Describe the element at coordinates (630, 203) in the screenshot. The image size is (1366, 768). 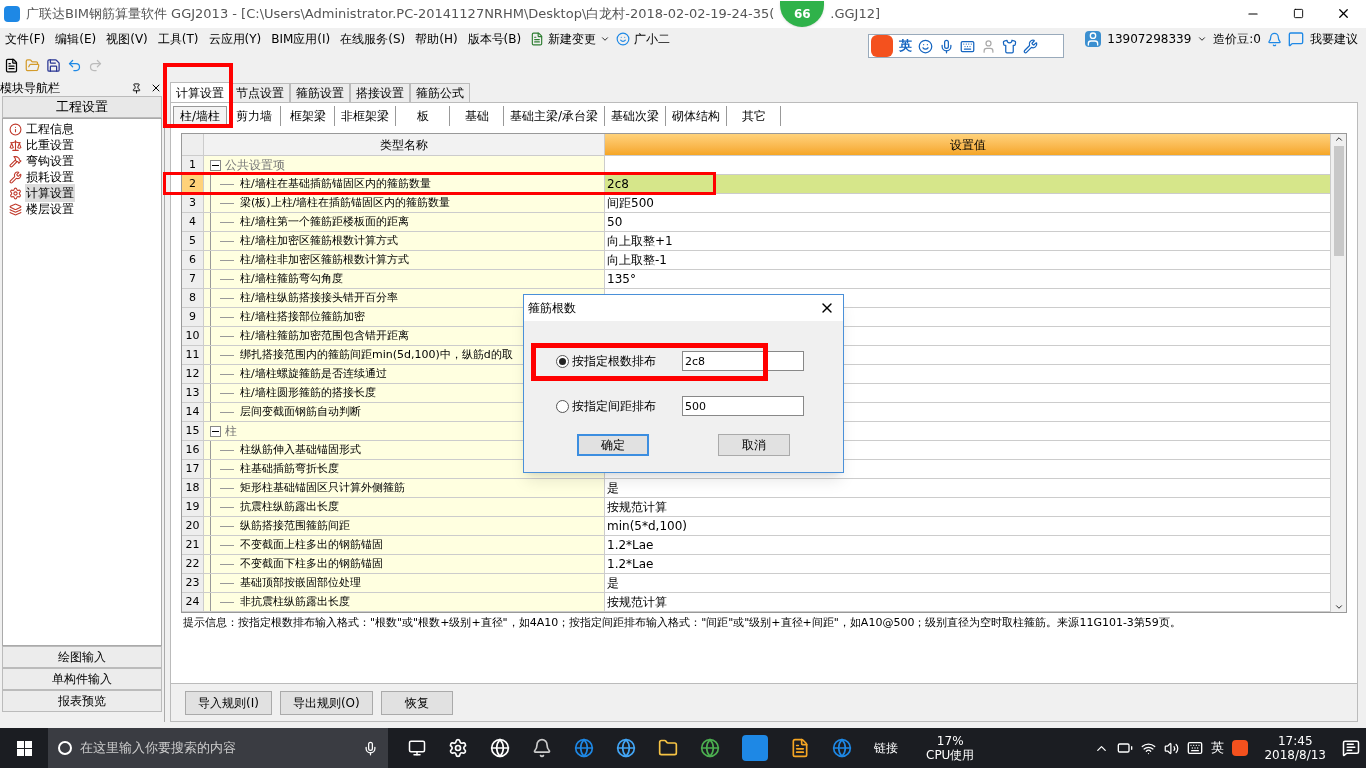
I see `setting-value: 间距500` at that location.